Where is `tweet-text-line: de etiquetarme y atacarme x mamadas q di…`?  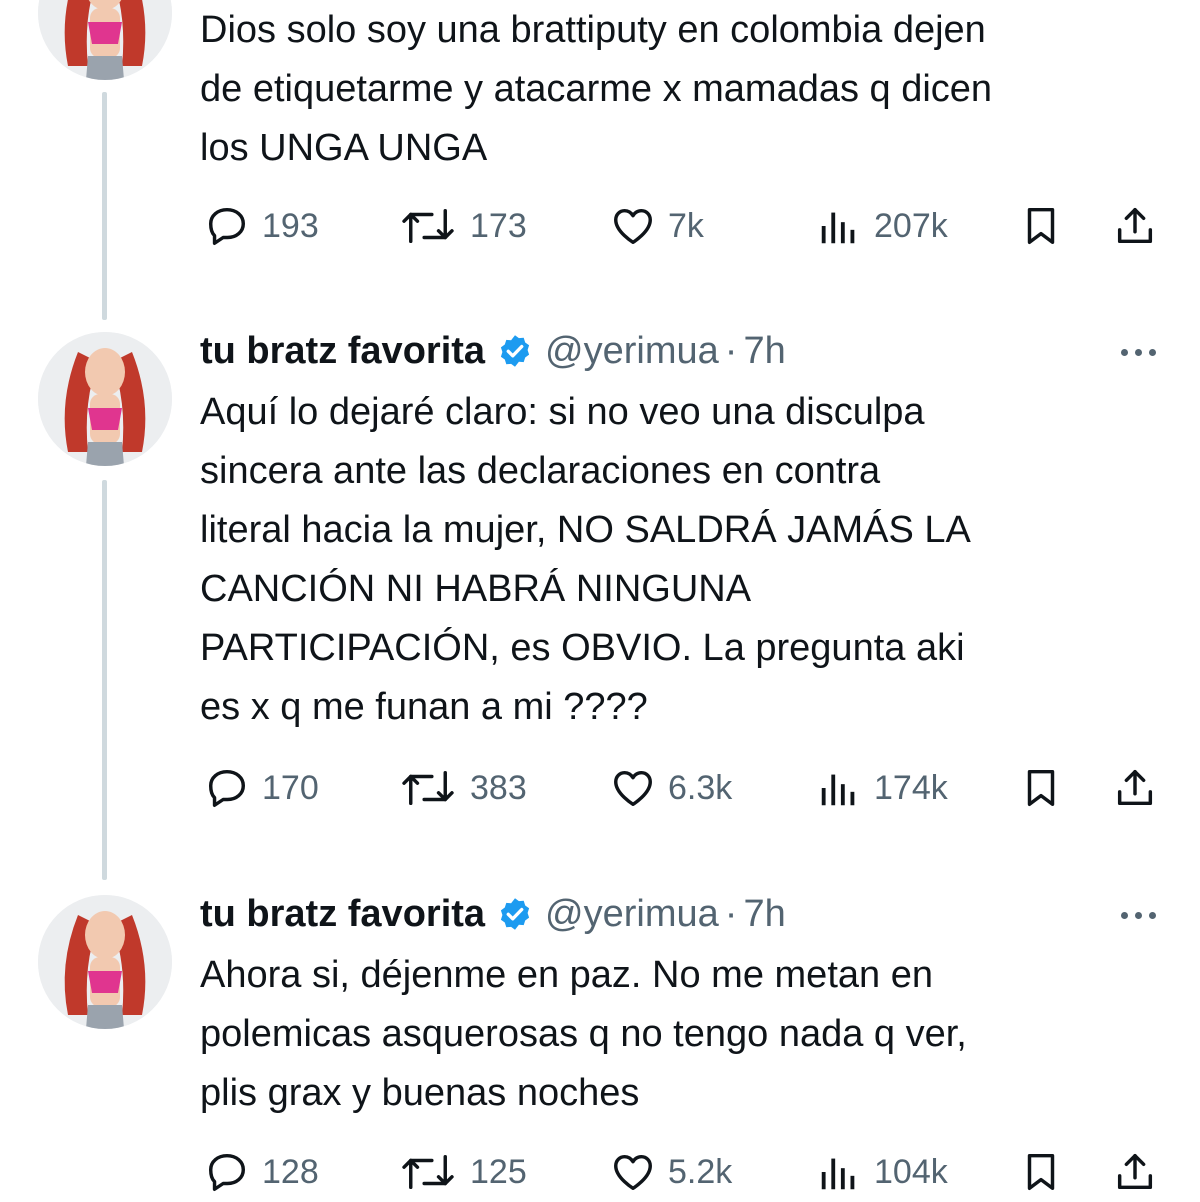
tweet-text-line: de etiquetarme y atacarme x mamadas q di… is located at coordinates (596, 89).